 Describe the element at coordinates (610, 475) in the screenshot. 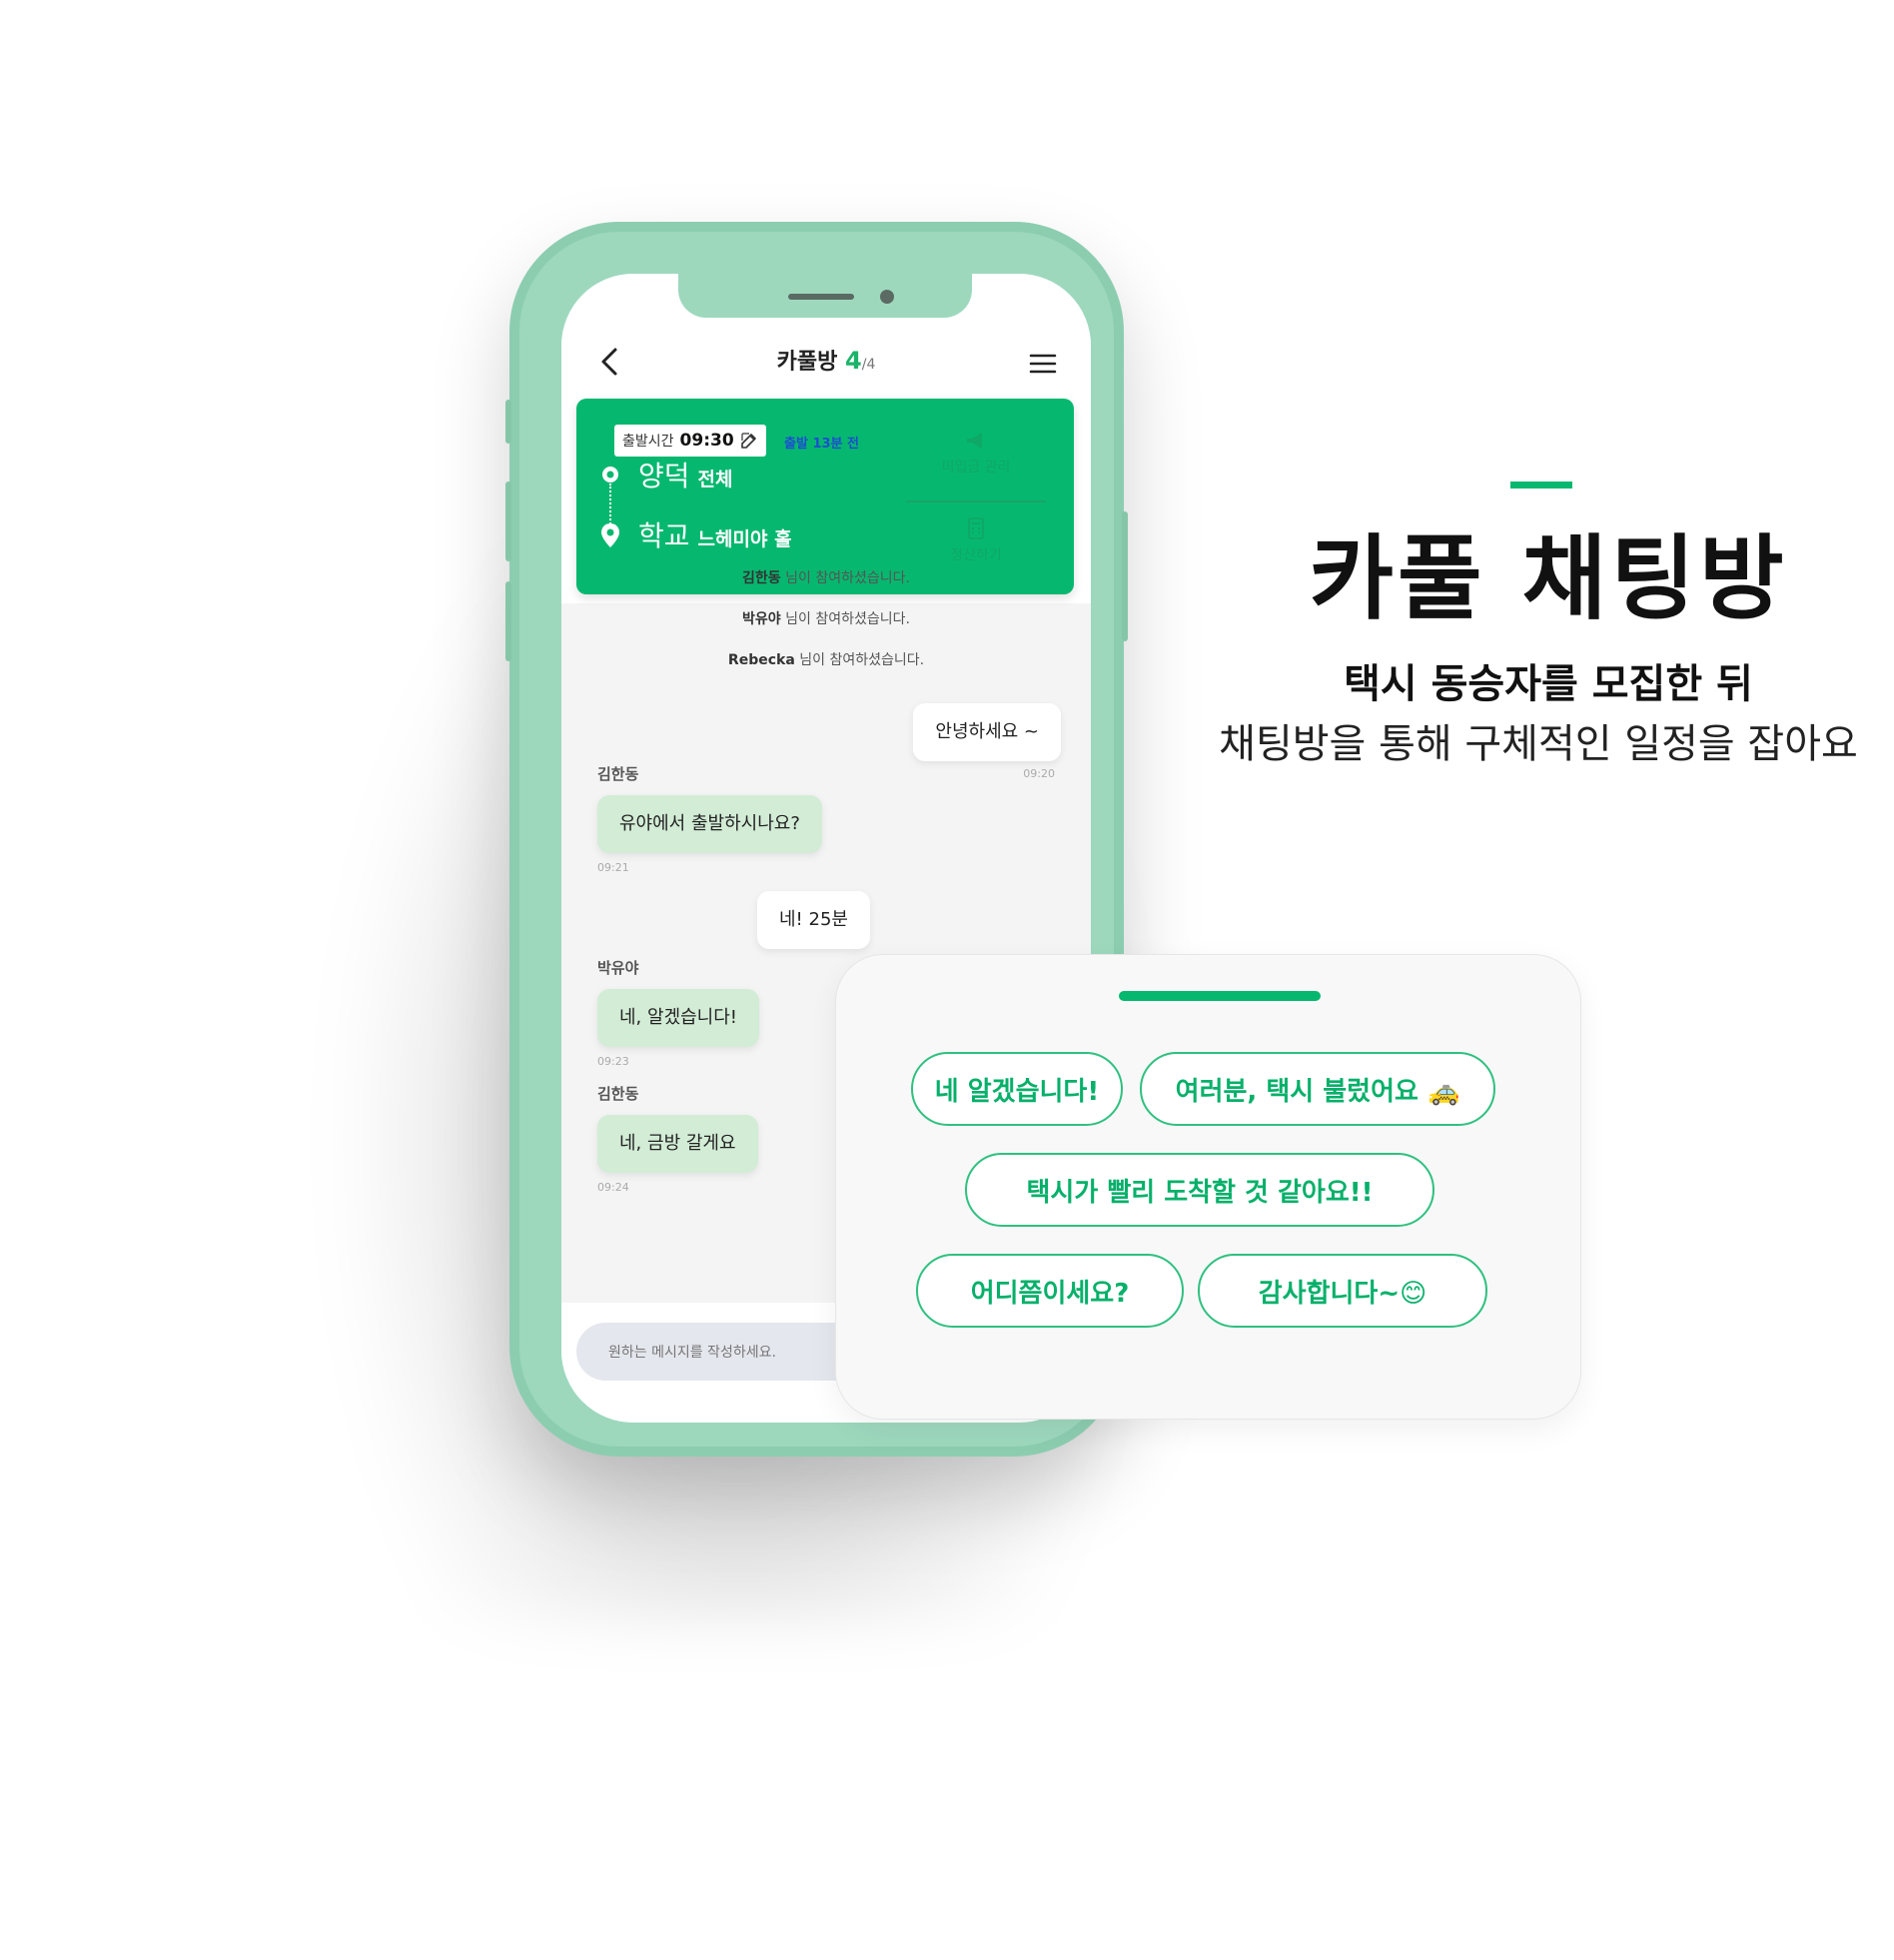

I see `origin-pin-icon` at that location.